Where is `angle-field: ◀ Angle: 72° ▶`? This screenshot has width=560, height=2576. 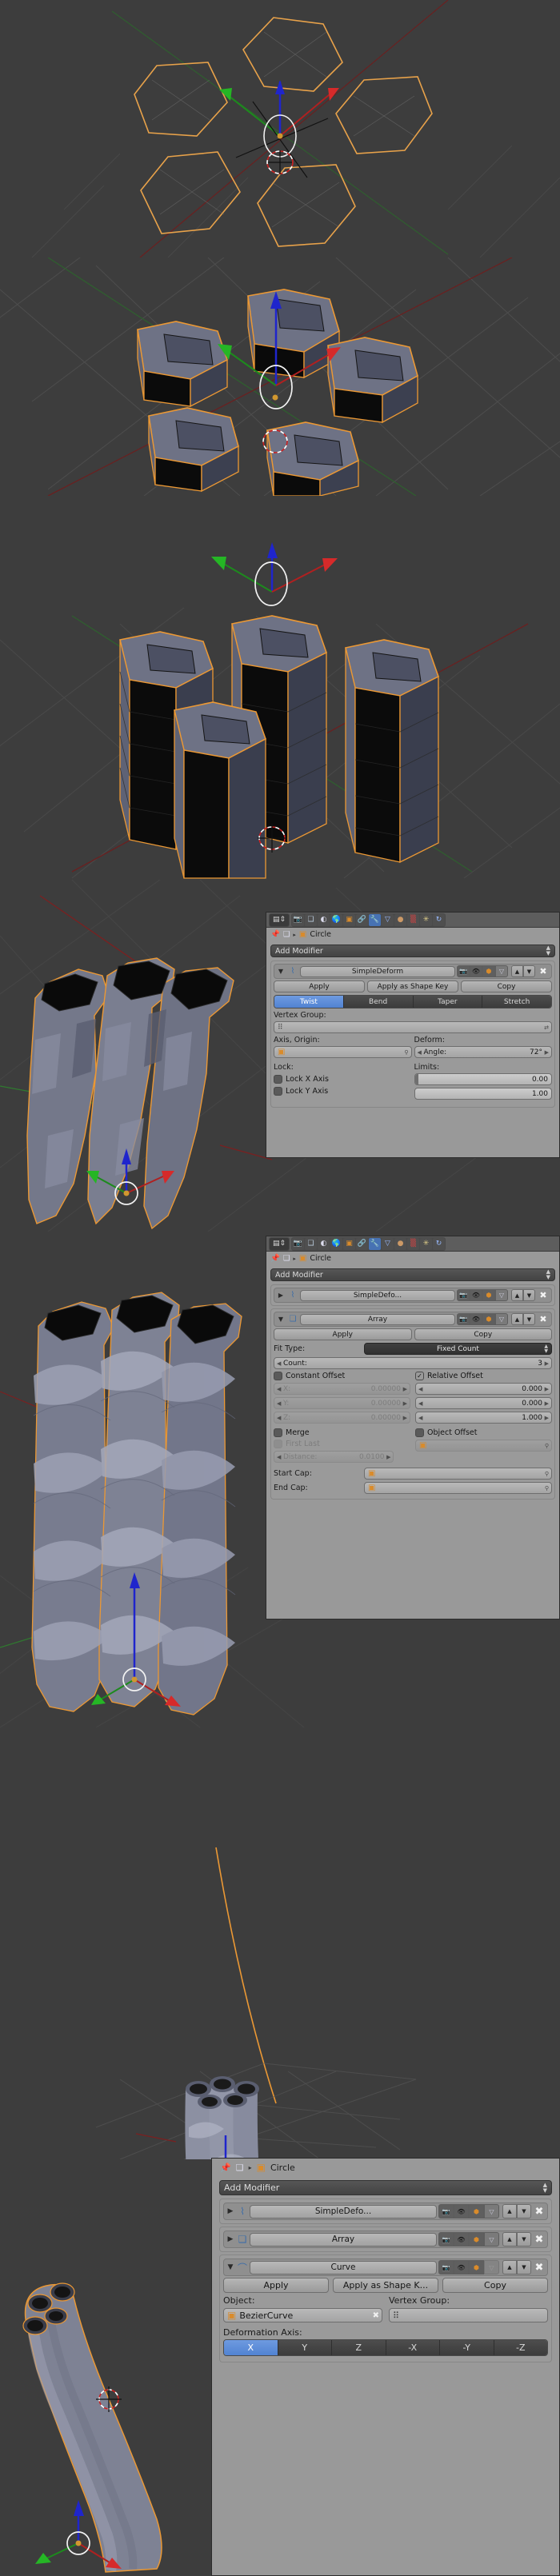
angle-field: ◀ Angle: 72° ▶ is located at coordinates (483, 1052).